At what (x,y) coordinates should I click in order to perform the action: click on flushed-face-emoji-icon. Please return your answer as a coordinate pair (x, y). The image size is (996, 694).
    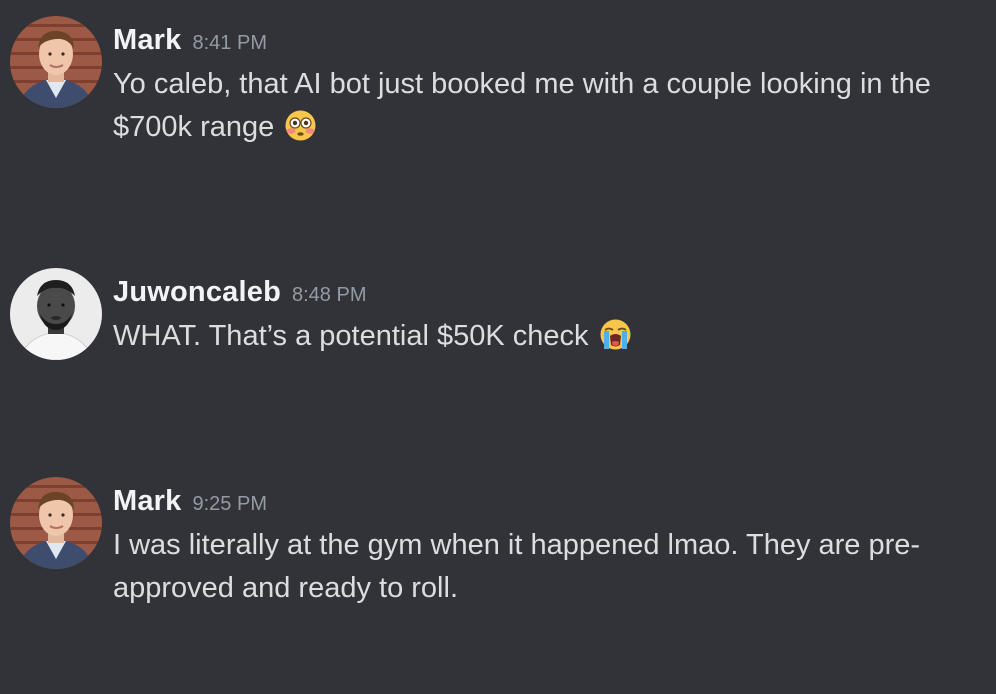
    Looking at the image, I should click on (300, 125).